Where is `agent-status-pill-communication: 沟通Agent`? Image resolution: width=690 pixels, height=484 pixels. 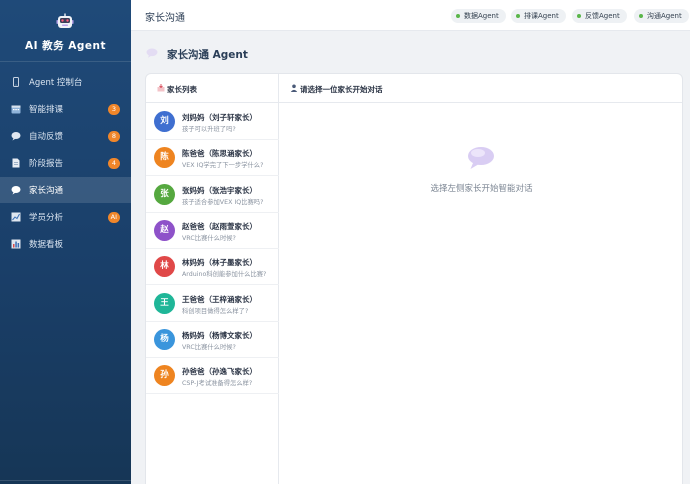 agent-status-pill-communication: 沟通Agent is located at coordinates (661, 16).